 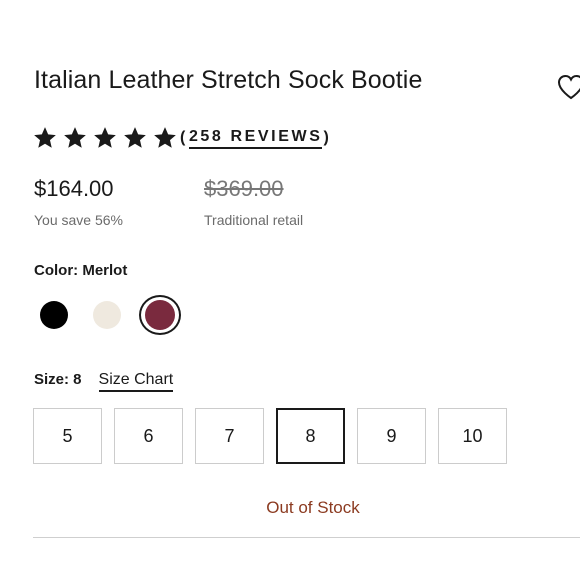 What do you see at coordinates (391, 436) in the screenshot?
I see `size-option-9: 9` at bounding box center [391, 436].